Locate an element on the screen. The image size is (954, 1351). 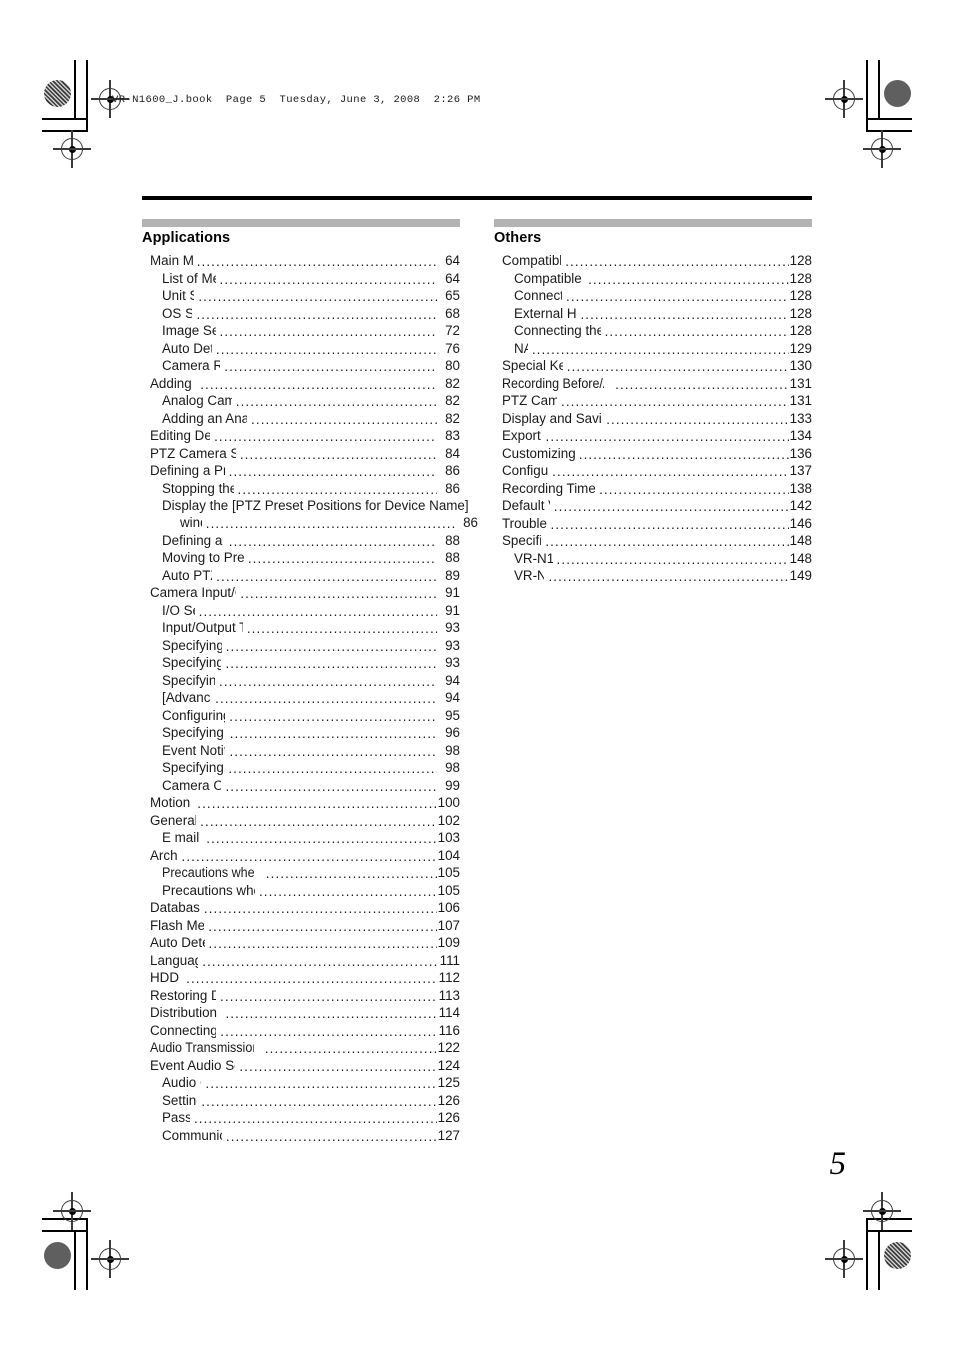
registration-mark-top-right-upper is located at coordinates (844, 99).